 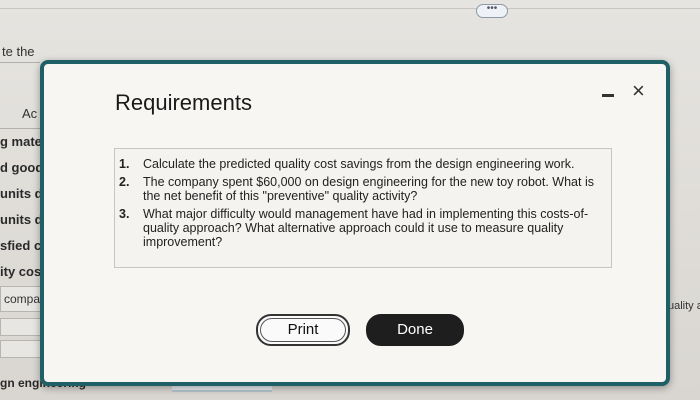 I want to click on print-button-focus-ring, so click(x=303, y=330).